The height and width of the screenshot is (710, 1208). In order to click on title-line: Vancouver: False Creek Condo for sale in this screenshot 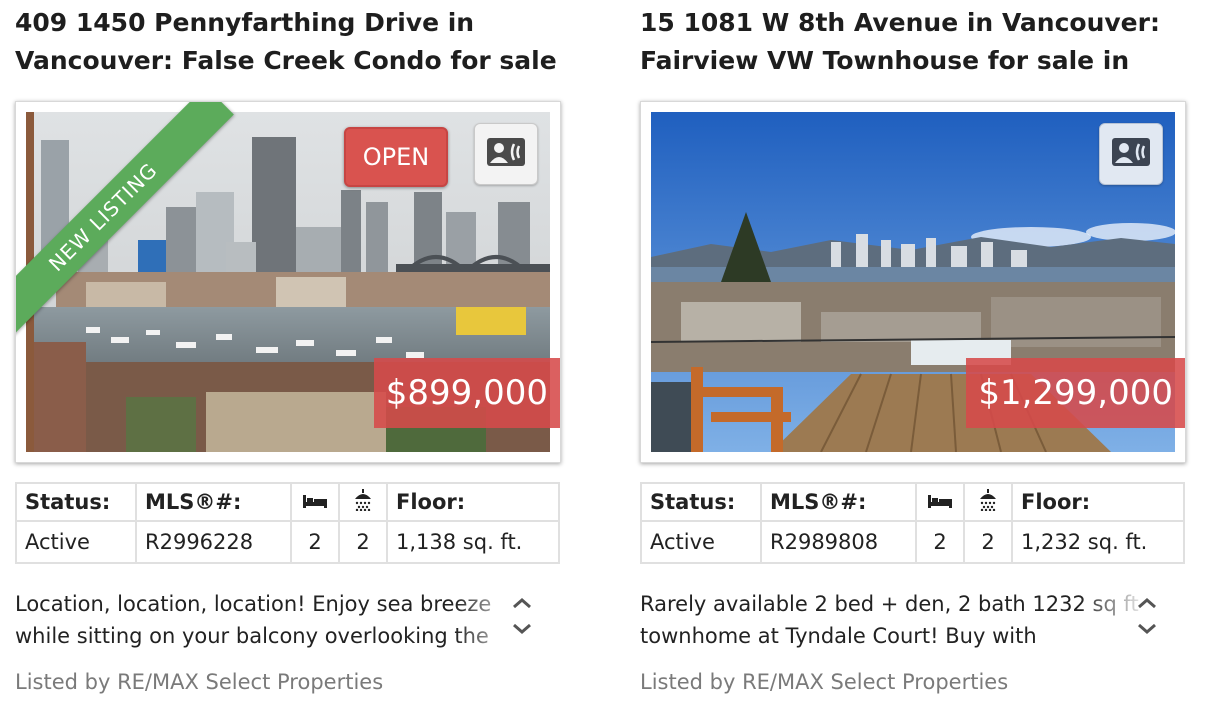, I will do `click(288, 61)`.